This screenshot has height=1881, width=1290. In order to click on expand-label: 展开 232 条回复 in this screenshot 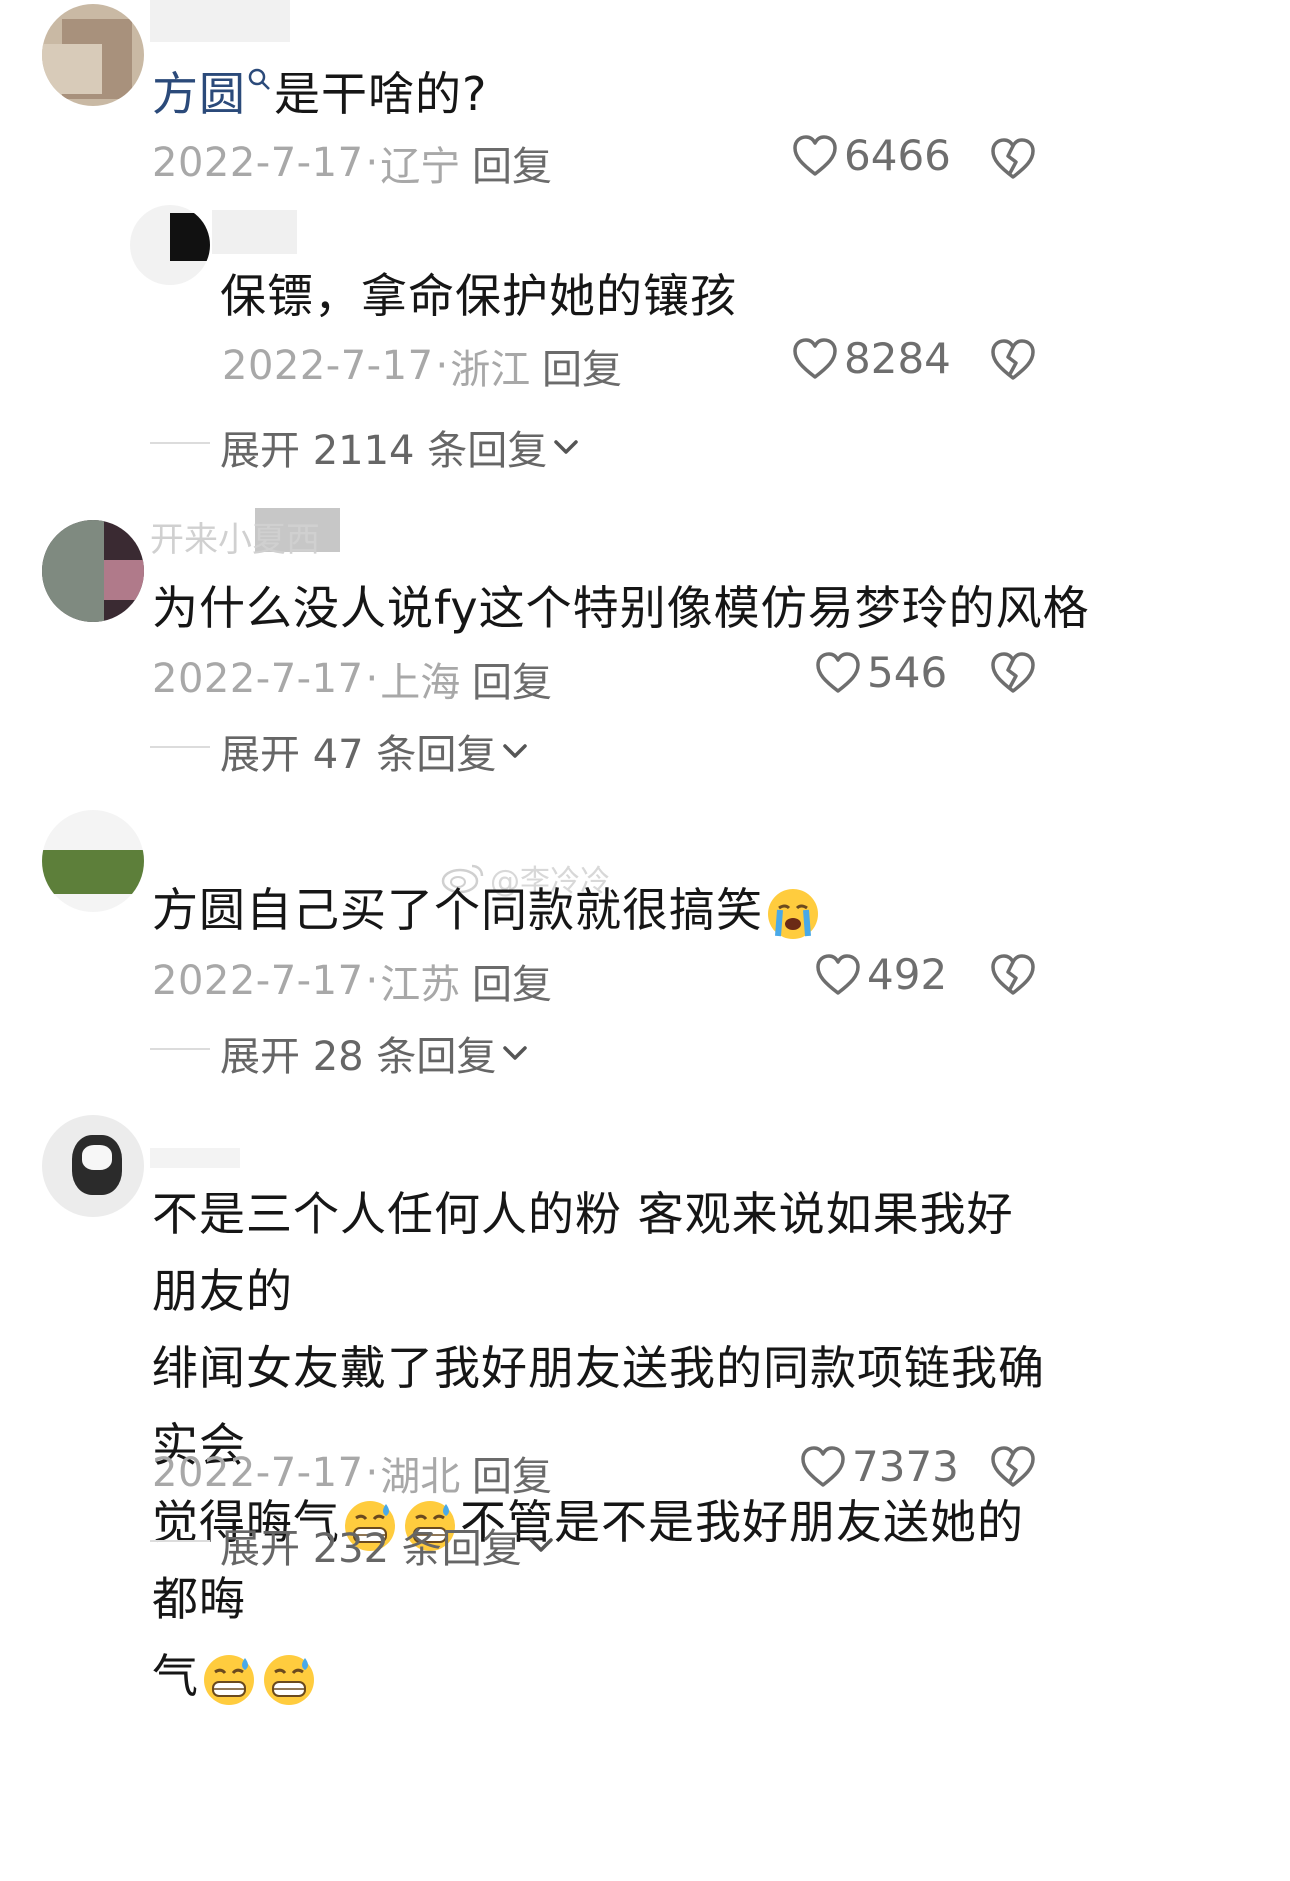, I will do `click(371, 1549)`.